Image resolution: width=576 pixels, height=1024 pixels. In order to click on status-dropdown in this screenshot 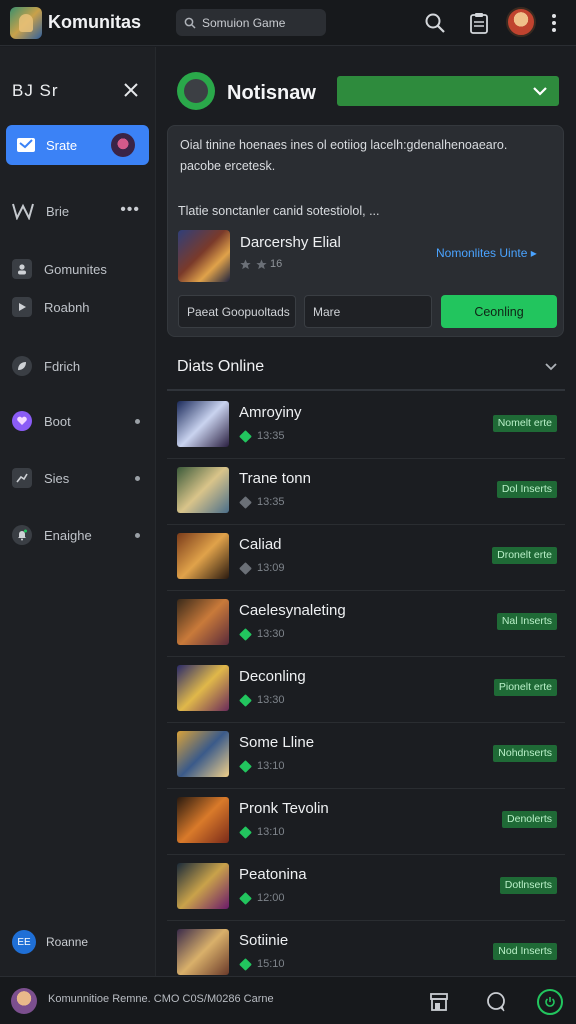, I will do `click(448, 91)`.